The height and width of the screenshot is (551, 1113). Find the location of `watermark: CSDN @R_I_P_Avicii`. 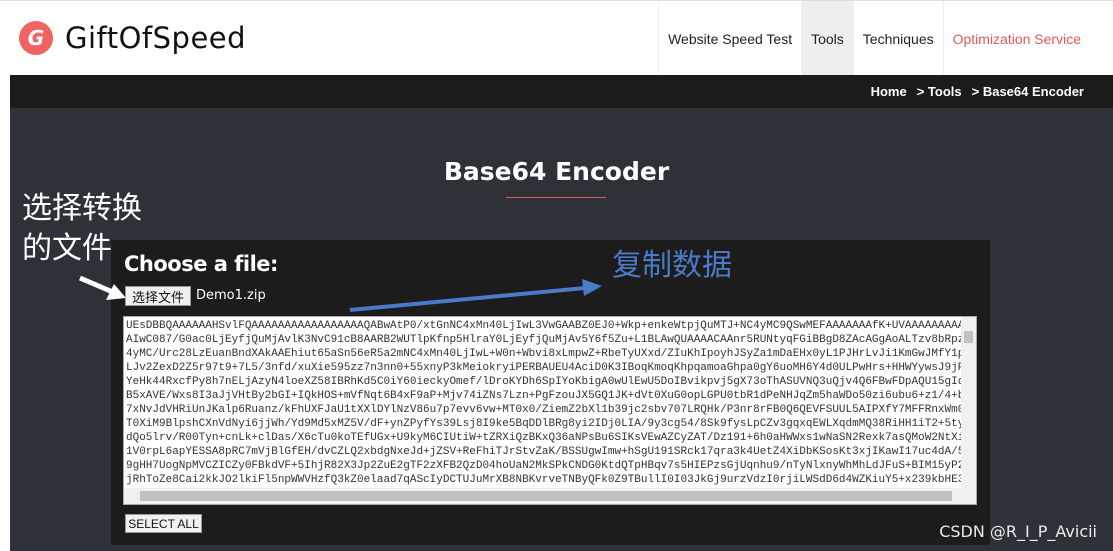

watermark: CSDN @R_I_P_Avicii is located at coordinates (1018, 531).